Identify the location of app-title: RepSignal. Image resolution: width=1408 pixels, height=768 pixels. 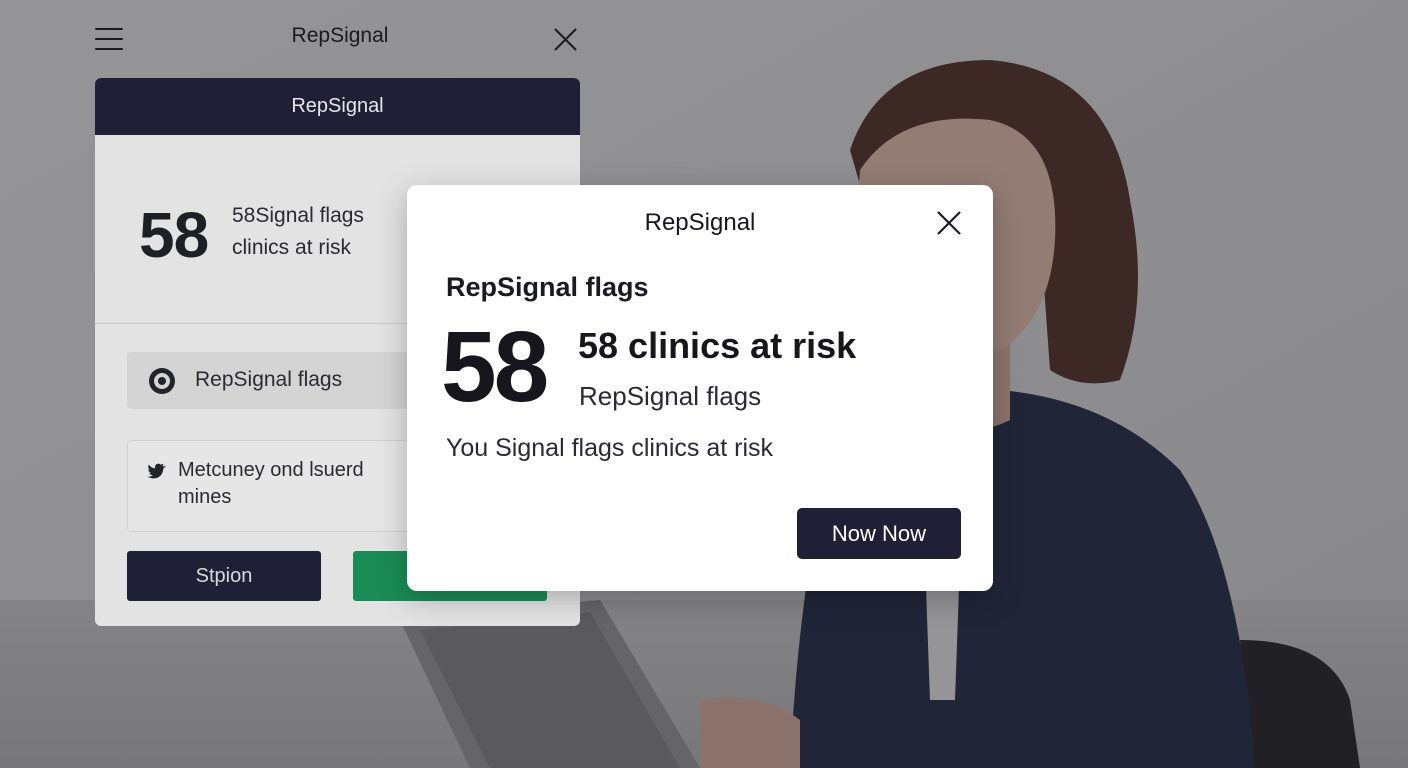
(340, 35).